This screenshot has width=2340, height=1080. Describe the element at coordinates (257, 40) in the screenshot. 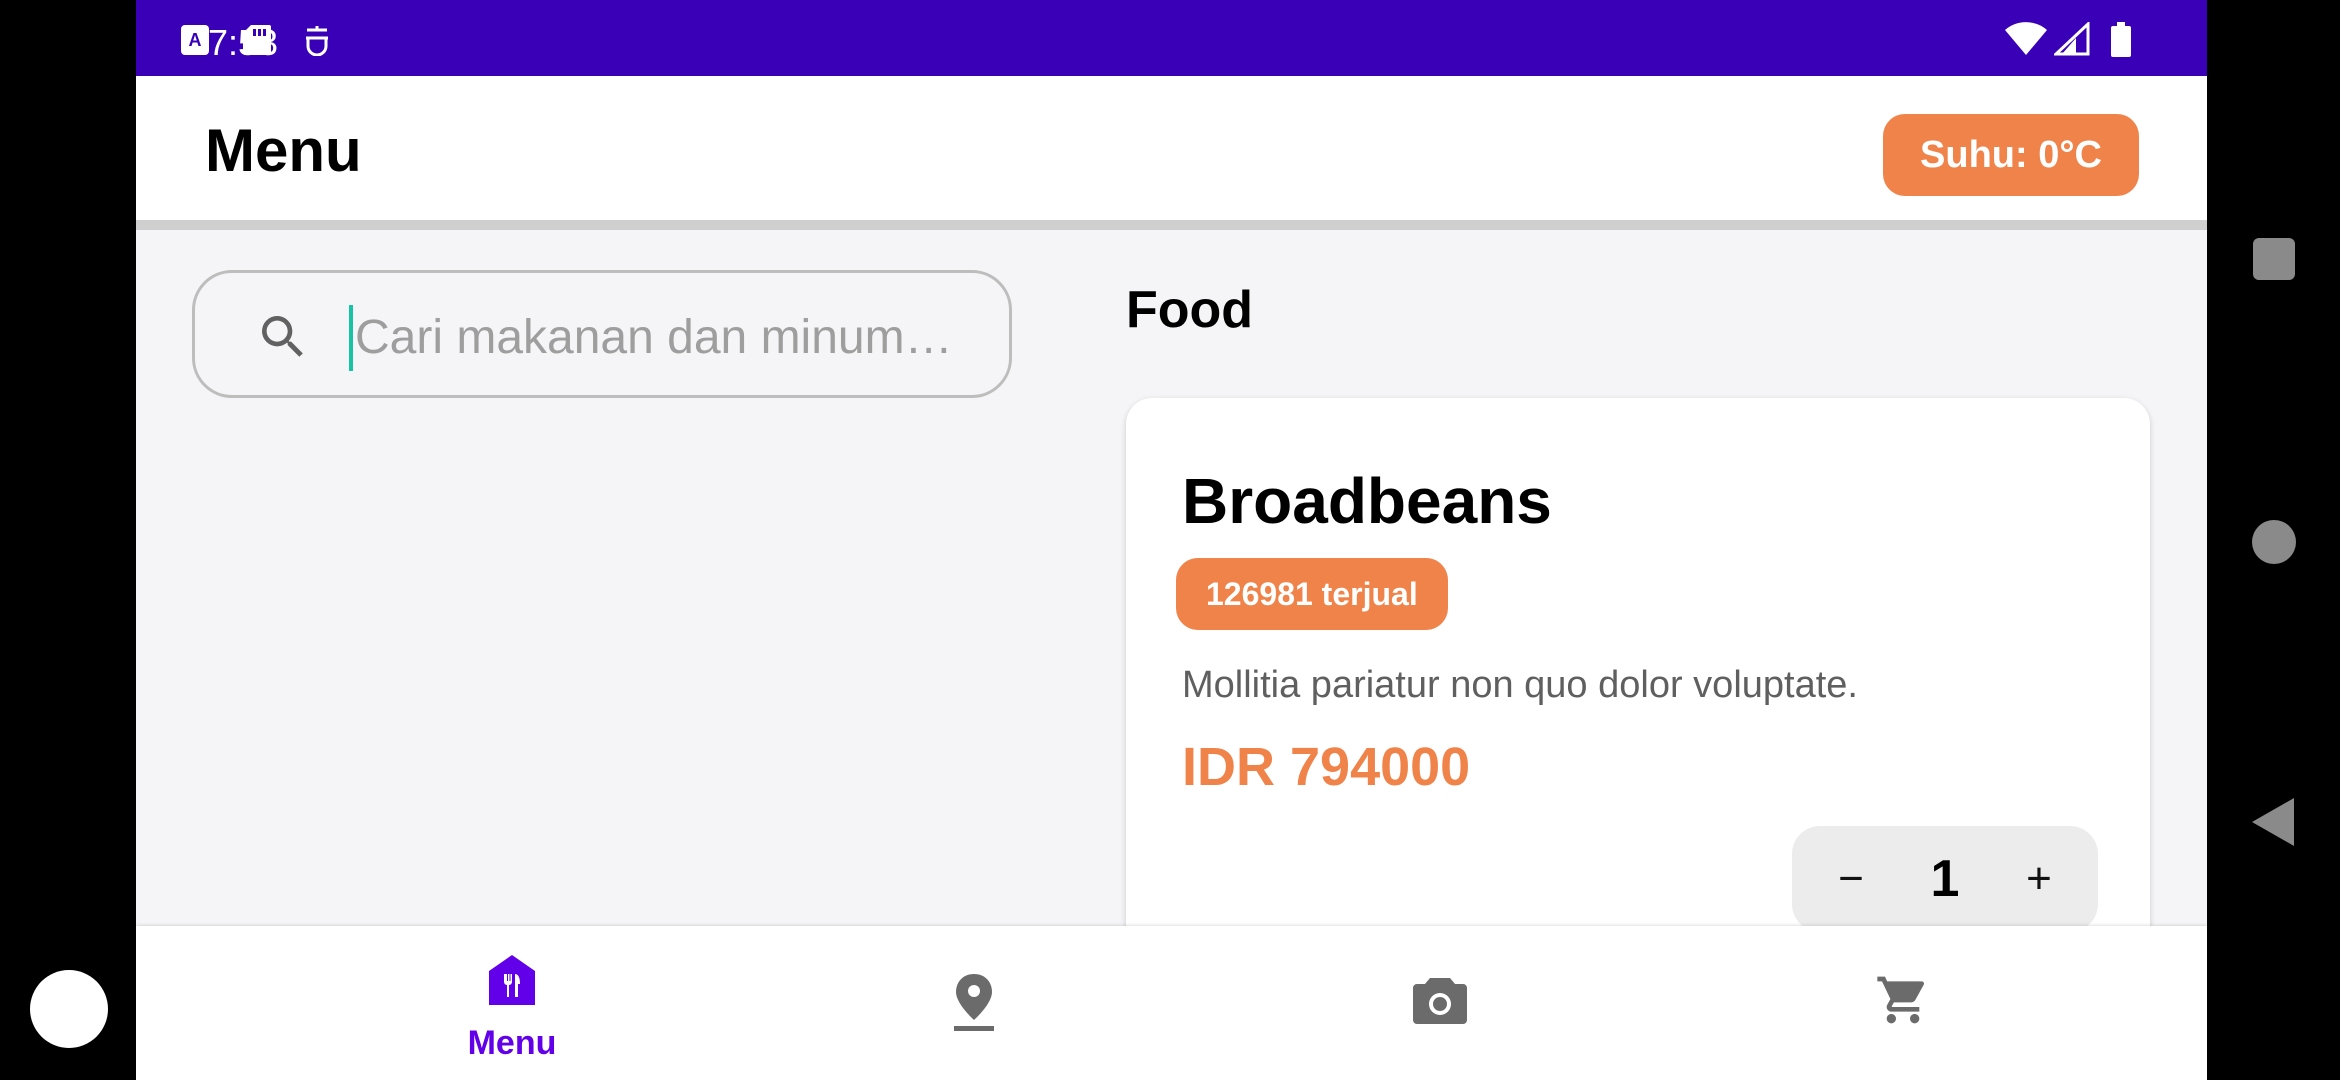

I see `sd-card-icon` at that location.